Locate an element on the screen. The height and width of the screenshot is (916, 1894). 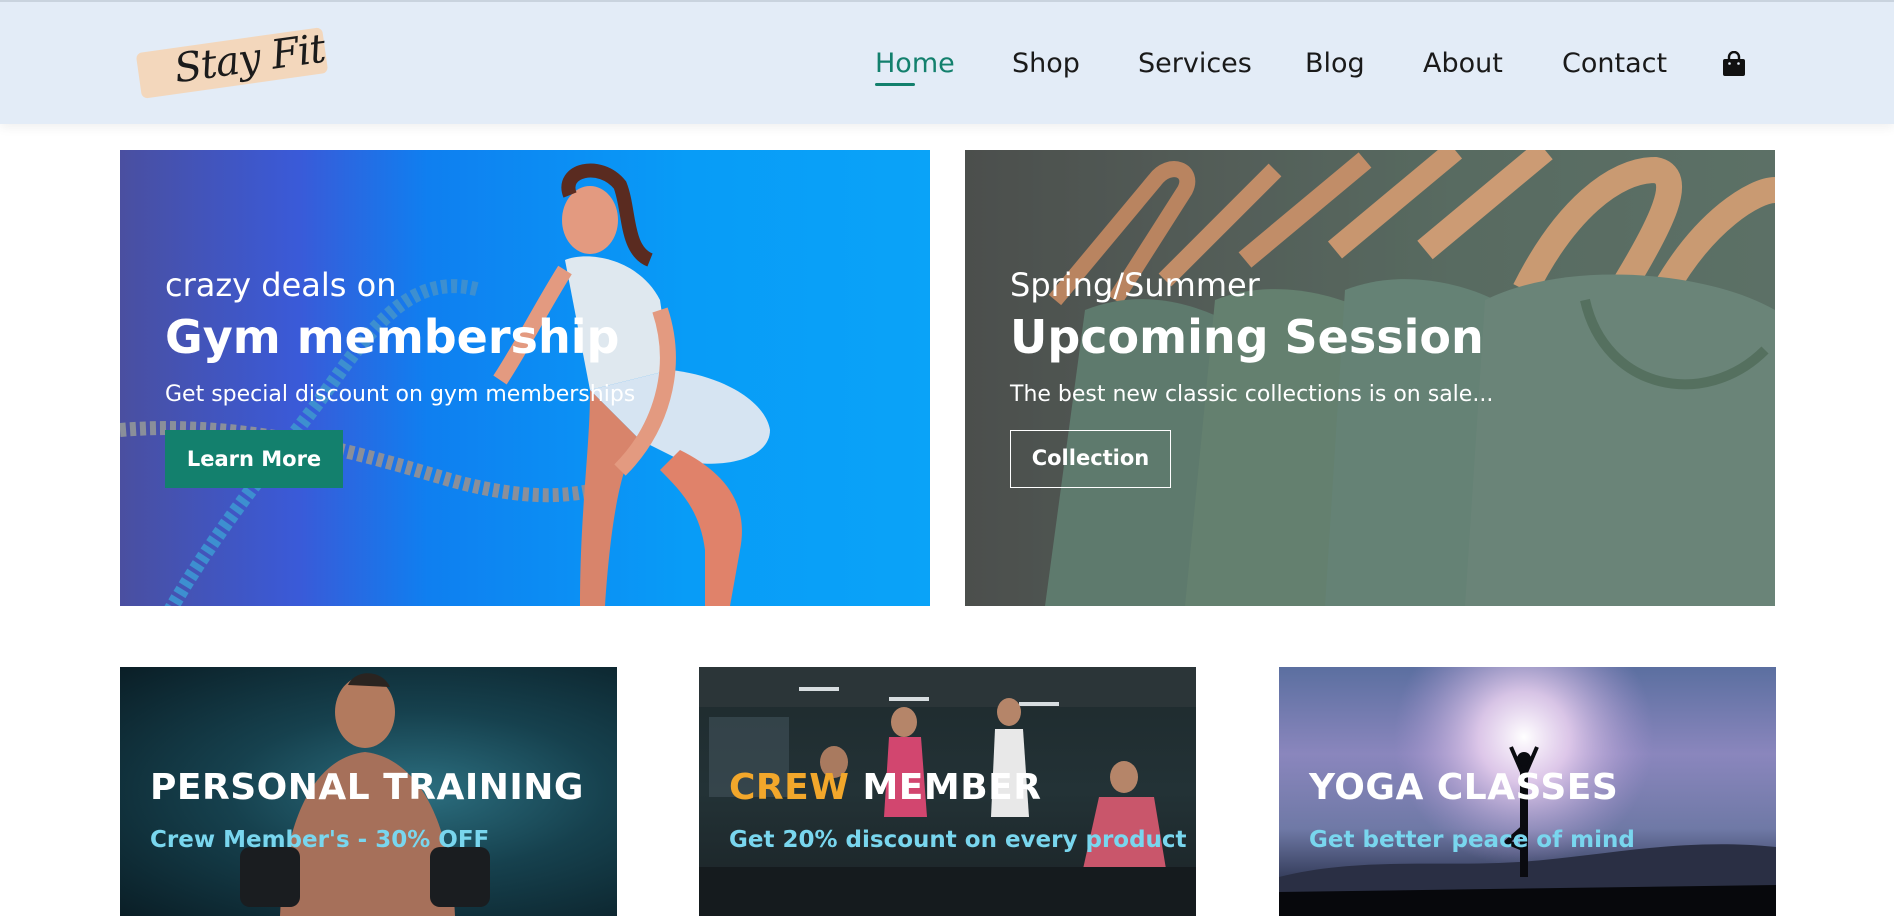
learn-more-button: Learn More is located at coordinates (254, 459).